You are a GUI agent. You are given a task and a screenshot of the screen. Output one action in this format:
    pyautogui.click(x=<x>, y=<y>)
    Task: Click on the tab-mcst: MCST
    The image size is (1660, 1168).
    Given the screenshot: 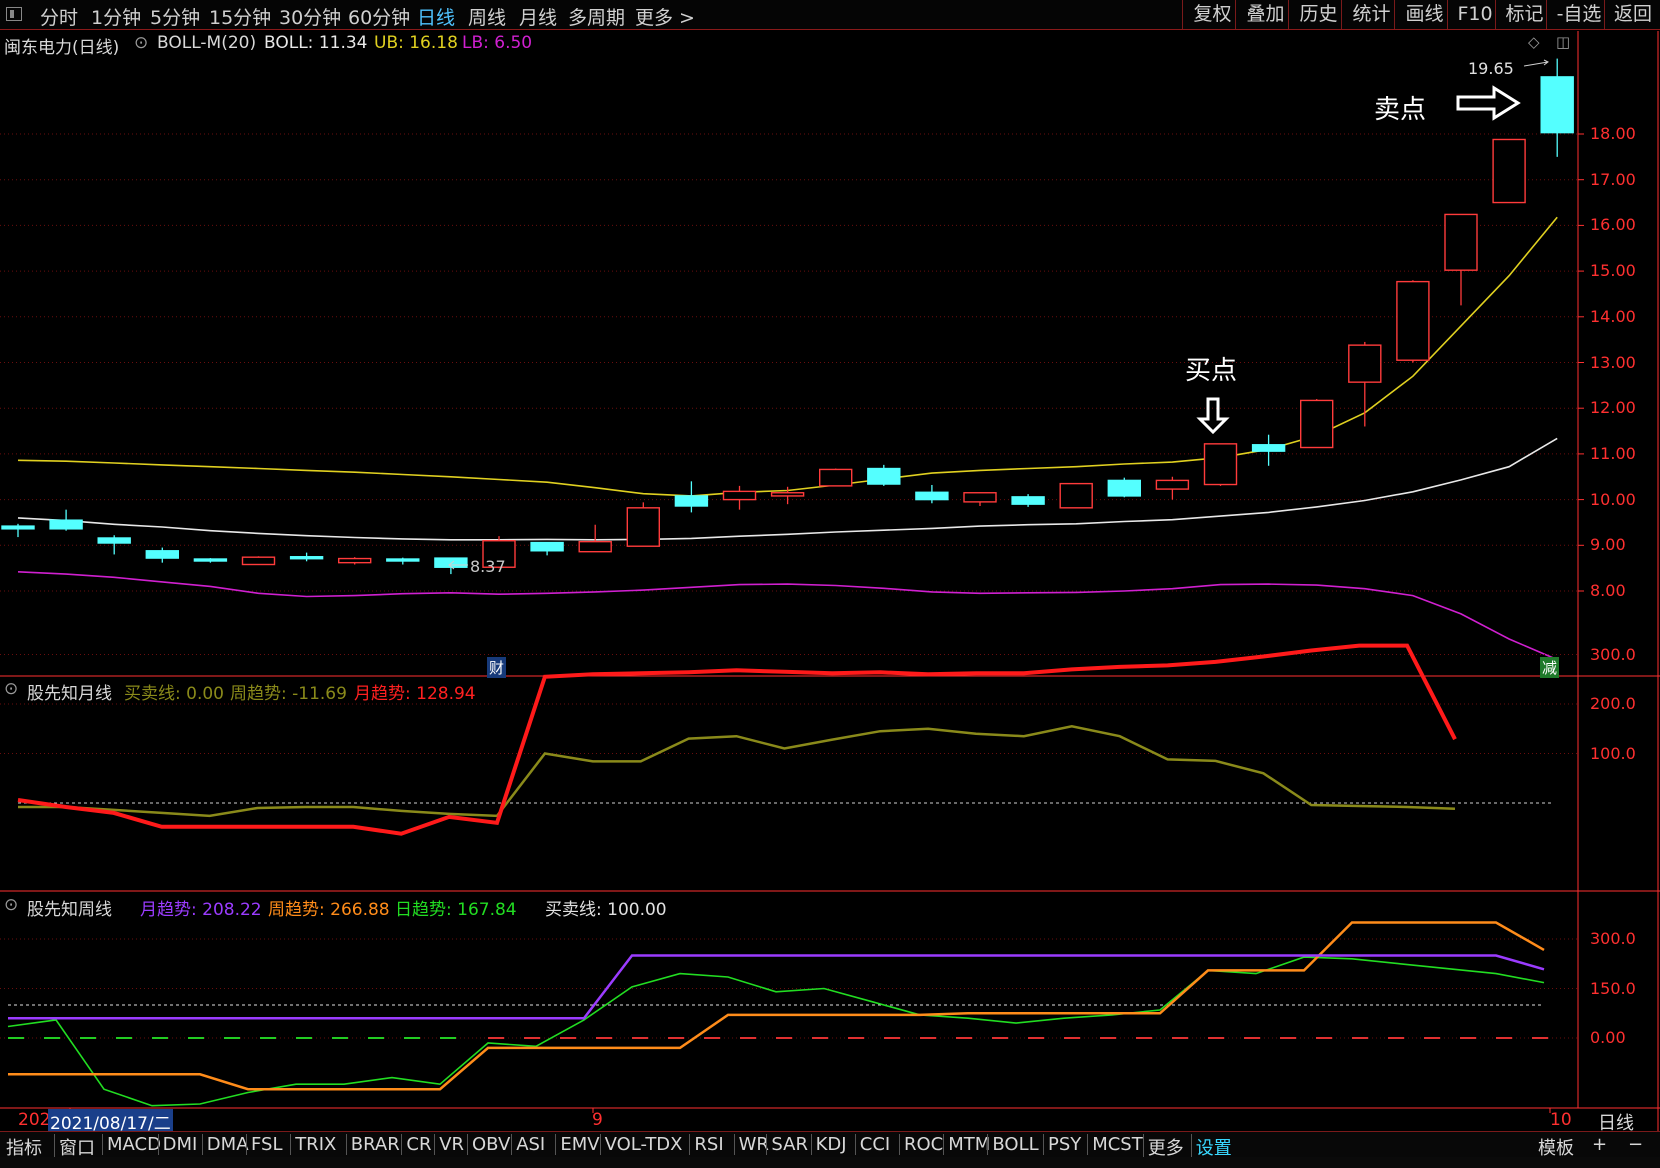 What is the action you would take?
    pyautogui.click(x=1115, y=1144)
    